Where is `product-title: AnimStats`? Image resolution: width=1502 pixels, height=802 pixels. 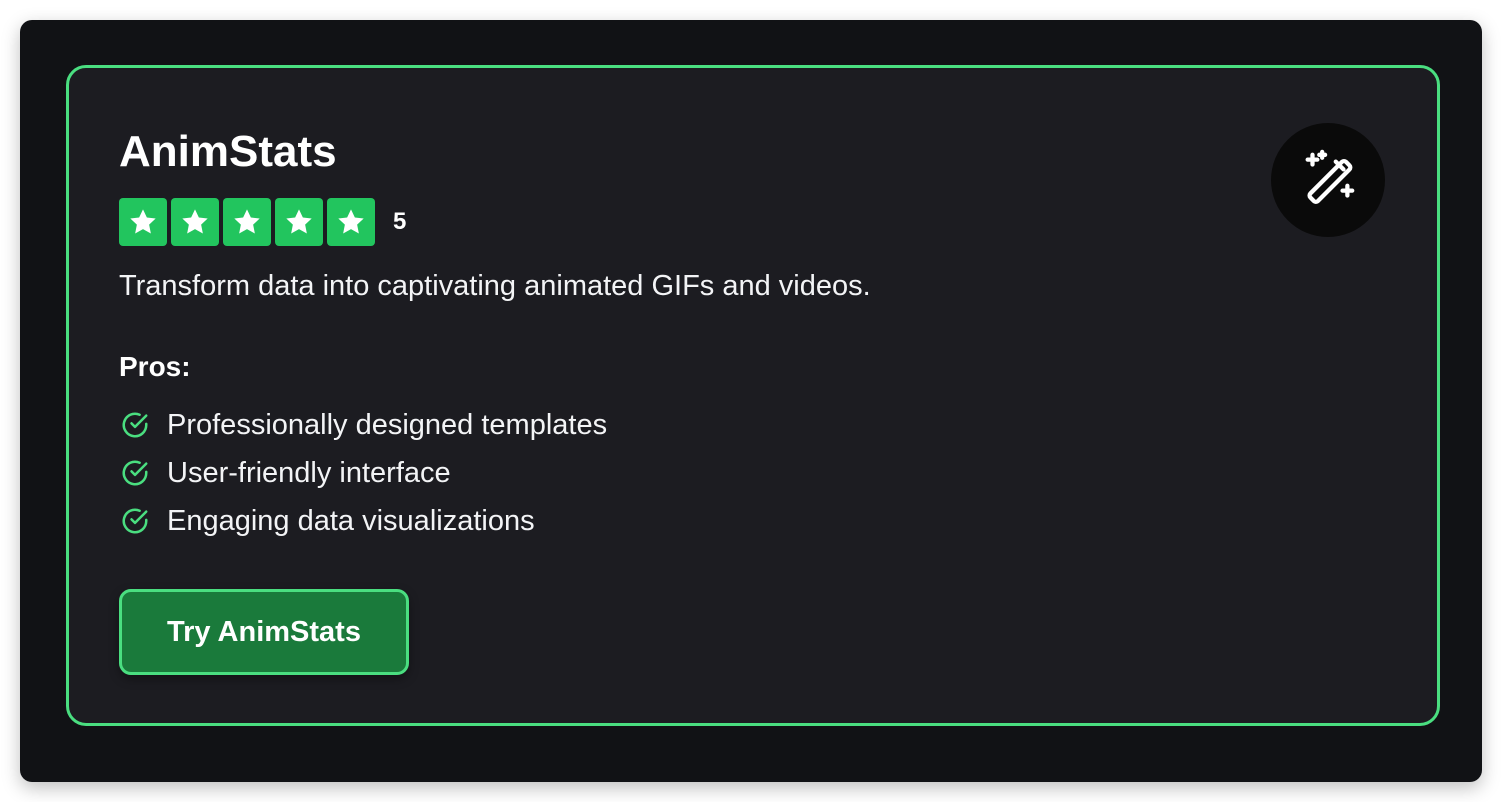 product-title: AnimStats is located at coordinates (228, 151).